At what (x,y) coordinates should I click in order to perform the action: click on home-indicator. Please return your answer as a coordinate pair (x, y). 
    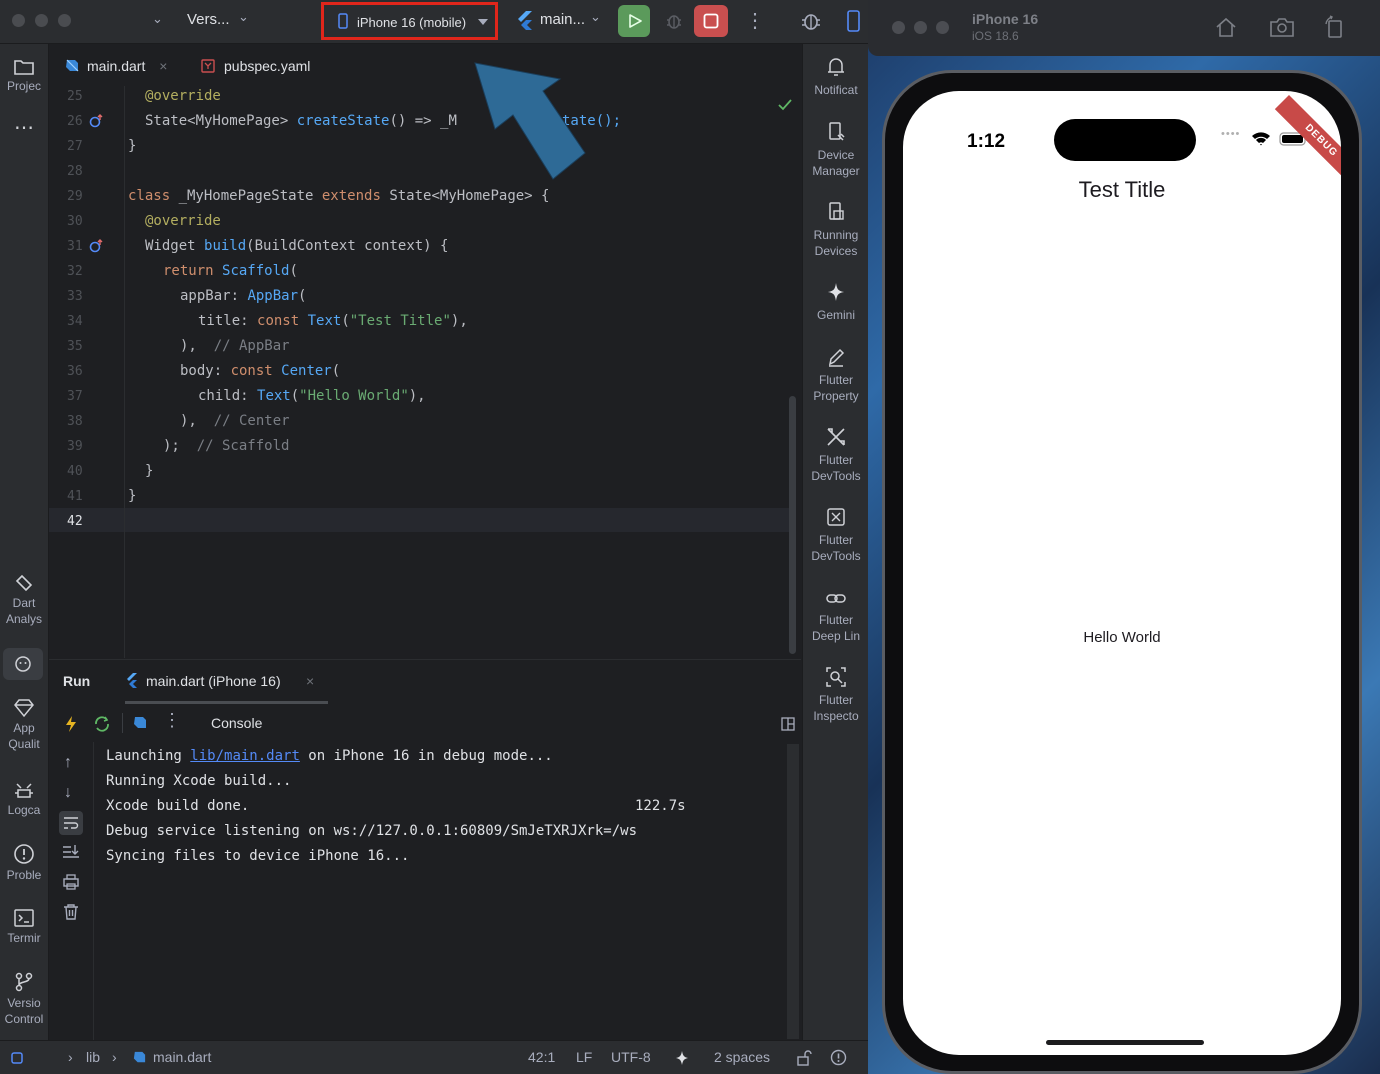
    Looking at the image, I should click on (1125, 1042).